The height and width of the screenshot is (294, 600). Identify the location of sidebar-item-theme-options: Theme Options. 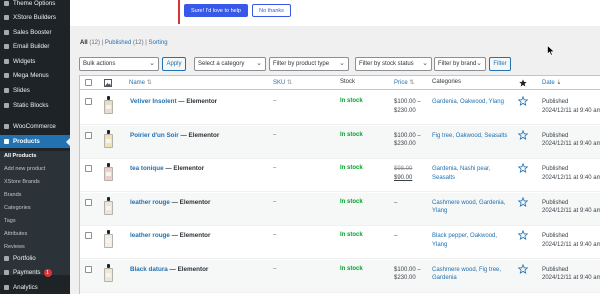
(35, 5).